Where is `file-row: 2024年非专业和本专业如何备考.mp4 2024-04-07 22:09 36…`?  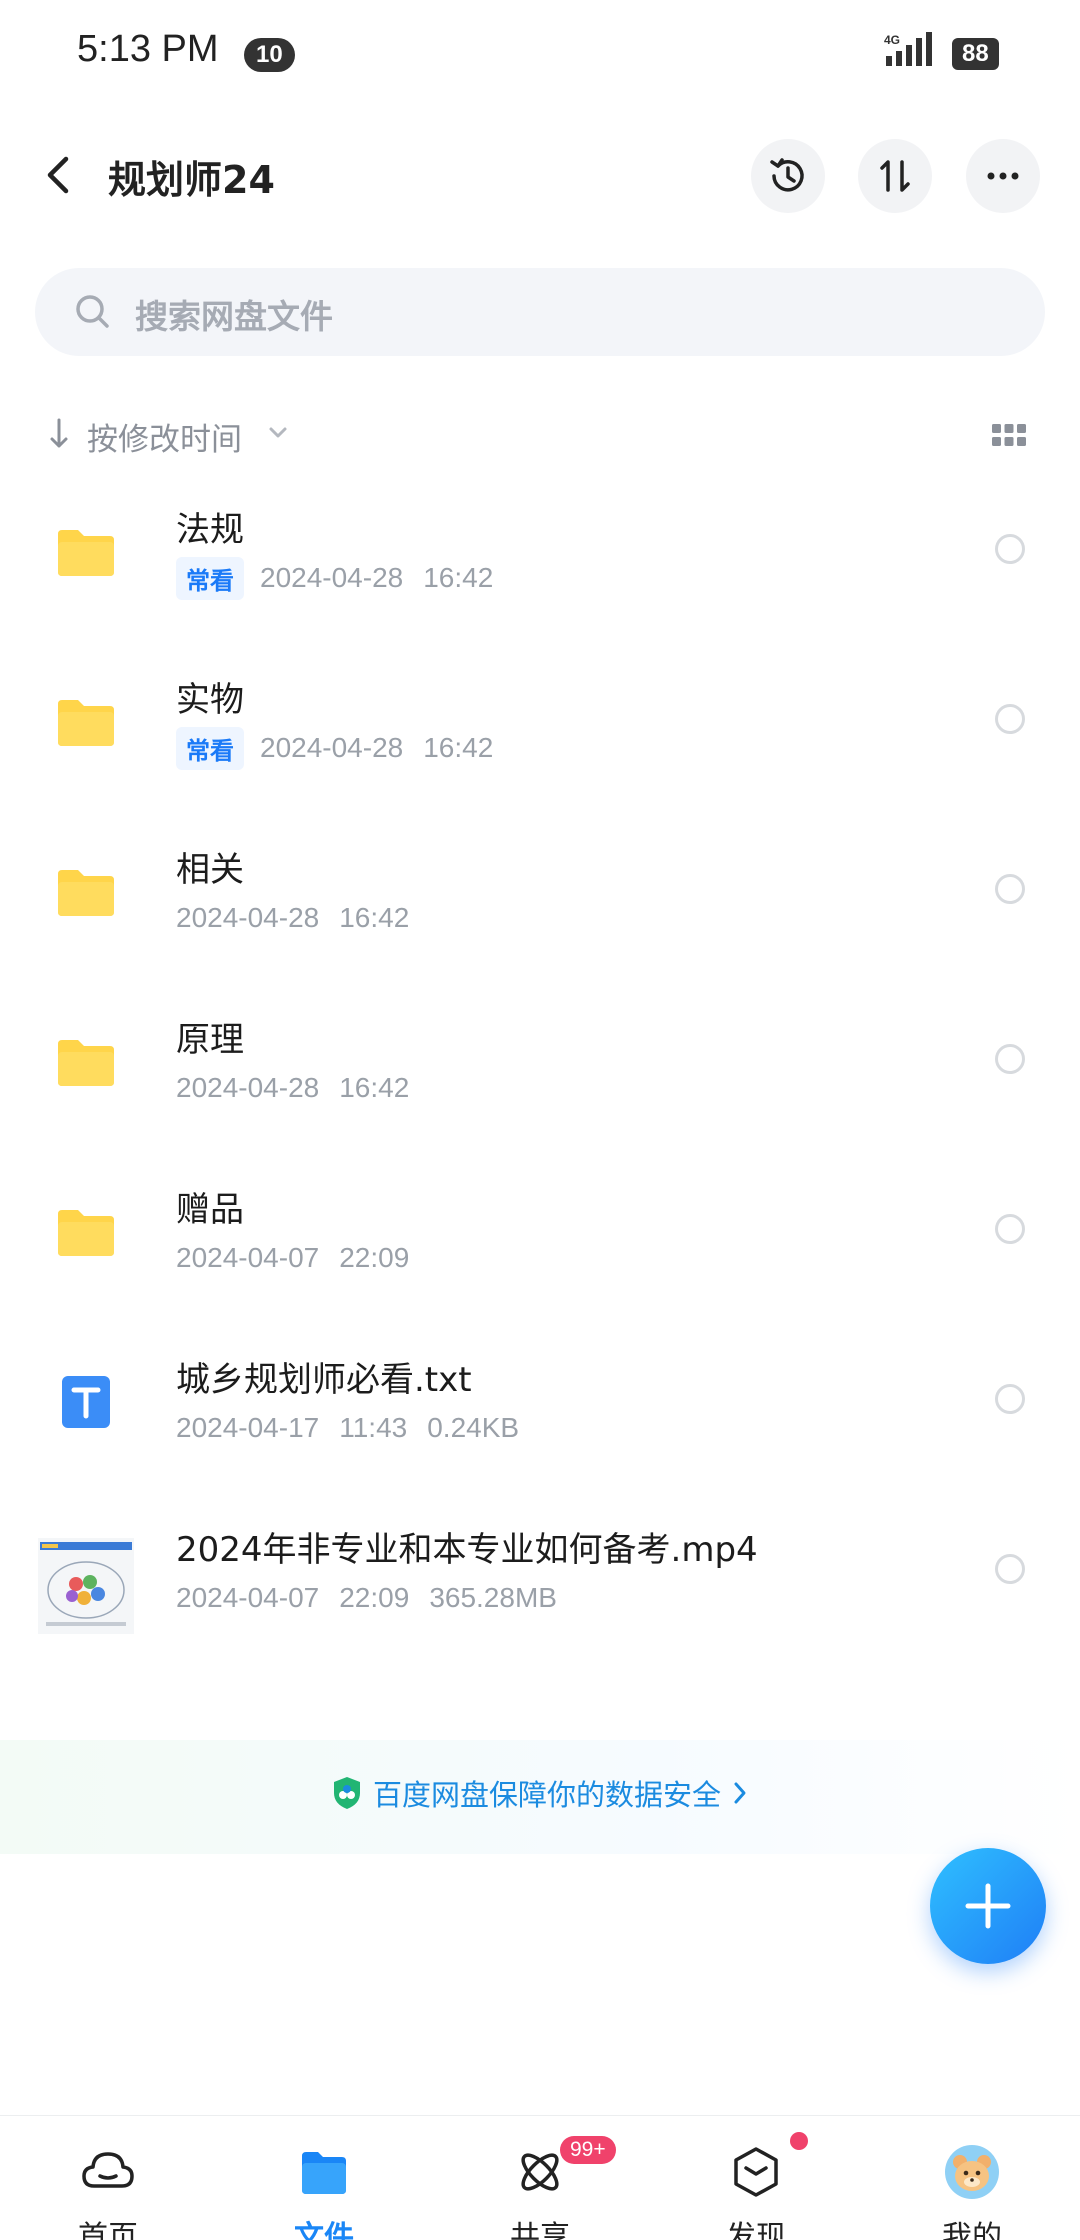
file-row: 2024年非专业和本专业如何备考.mp4 2024-04-07 22:09 36… is located at coordinates (540, 1585).